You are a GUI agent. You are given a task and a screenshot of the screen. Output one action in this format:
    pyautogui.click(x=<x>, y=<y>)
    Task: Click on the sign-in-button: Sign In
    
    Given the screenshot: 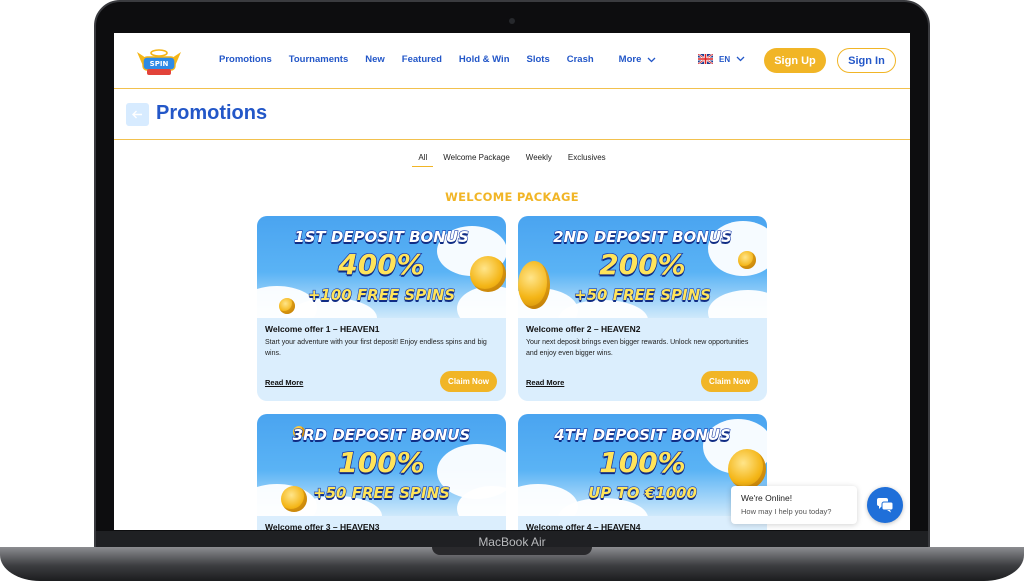 What is the action you would take?
    pyautogui.click(x=866, y=60)
    